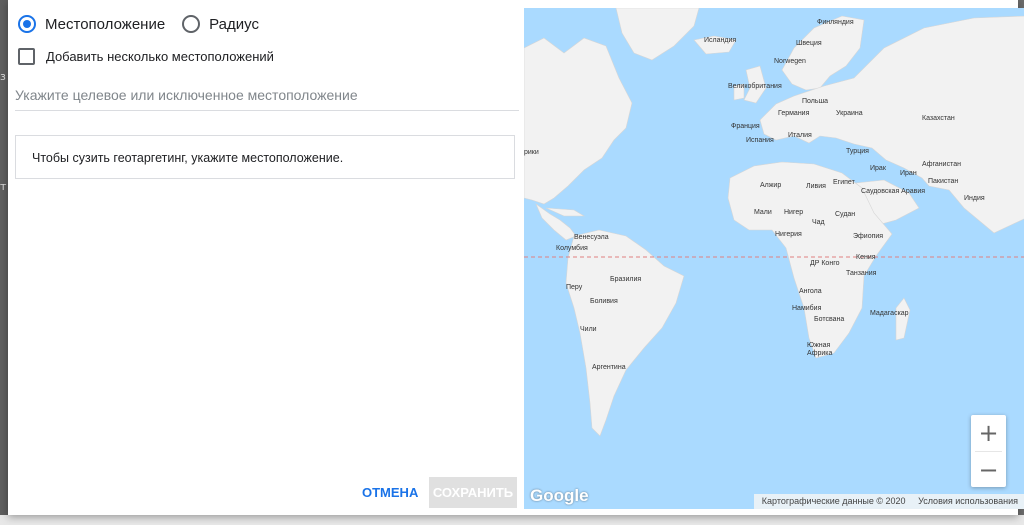  Describe the element at coordinates (889, 313) in the screenshot. I see `map-label-madagascar: Мадагаскар` at that location.